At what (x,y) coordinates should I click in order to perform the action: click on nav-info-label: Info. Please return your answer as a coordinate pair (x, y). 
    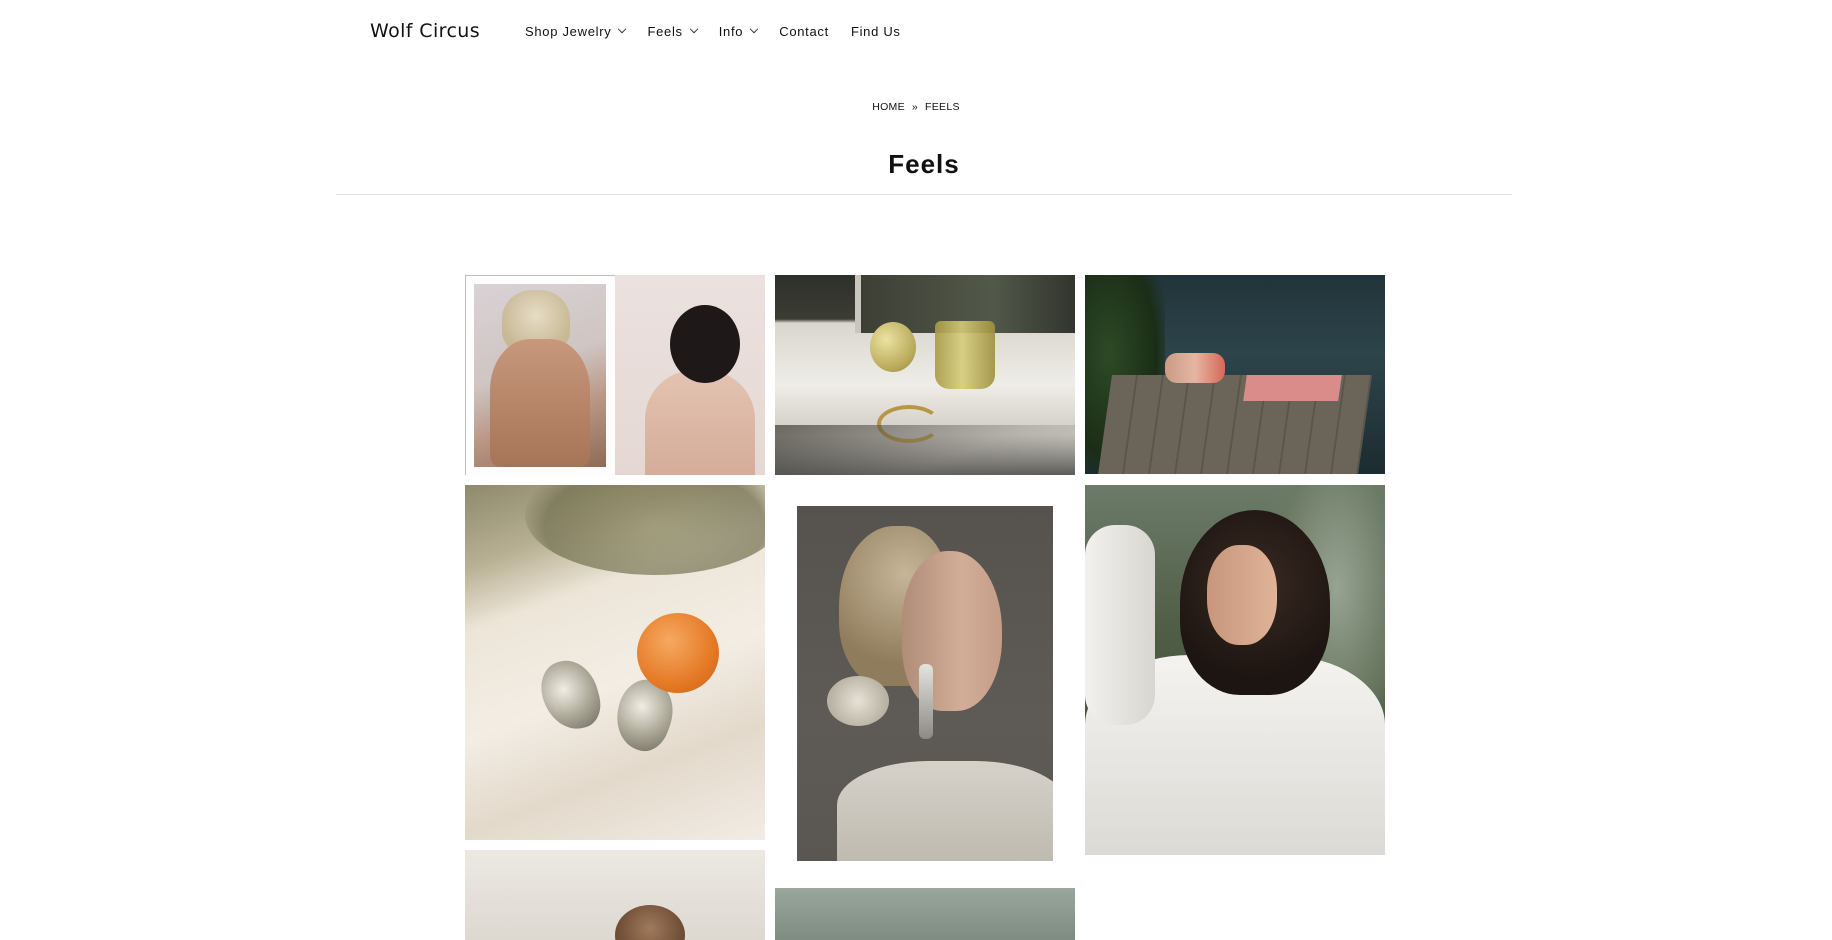
    Looking at the image, I should click on (731, 31).